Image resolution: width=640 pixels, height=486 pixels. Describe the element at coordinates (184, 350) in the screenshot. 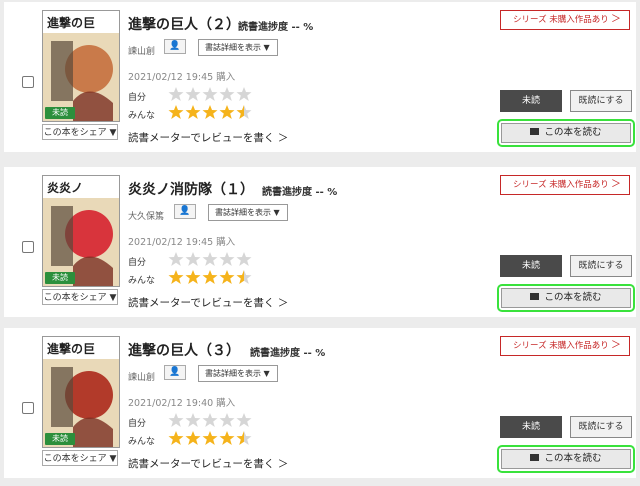

I see `book-title: 進撃の巨人（３）` at that location.